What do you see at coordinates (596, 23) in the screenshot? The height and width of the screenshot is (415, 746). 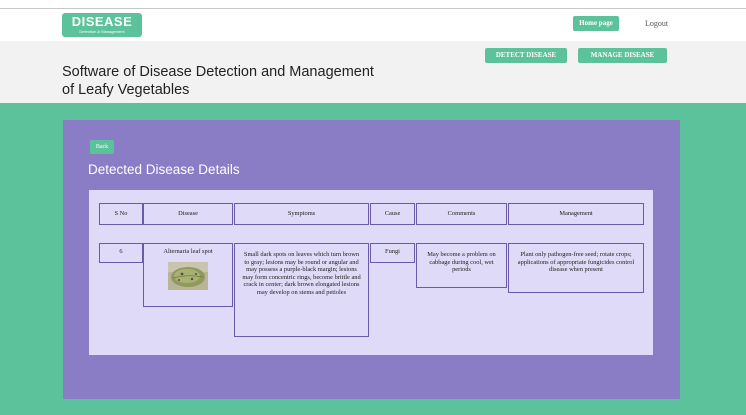 I see `home-page-button: Home page` at bounding box center [596, 23].